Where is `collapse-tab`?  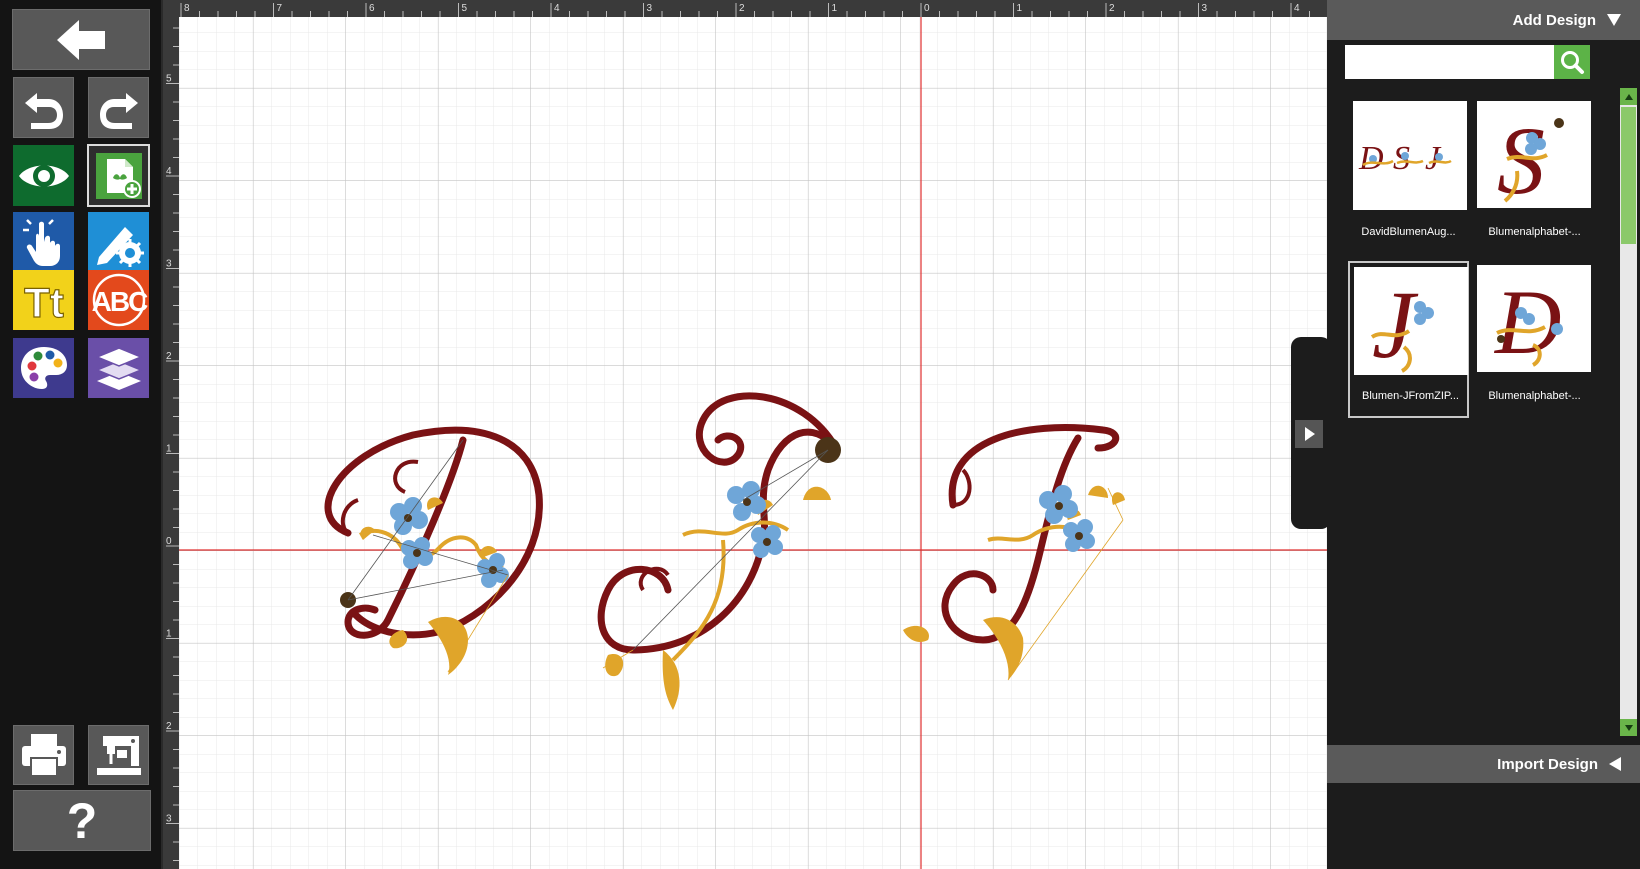 collapse-tab is located at coordinates (1309, 433).